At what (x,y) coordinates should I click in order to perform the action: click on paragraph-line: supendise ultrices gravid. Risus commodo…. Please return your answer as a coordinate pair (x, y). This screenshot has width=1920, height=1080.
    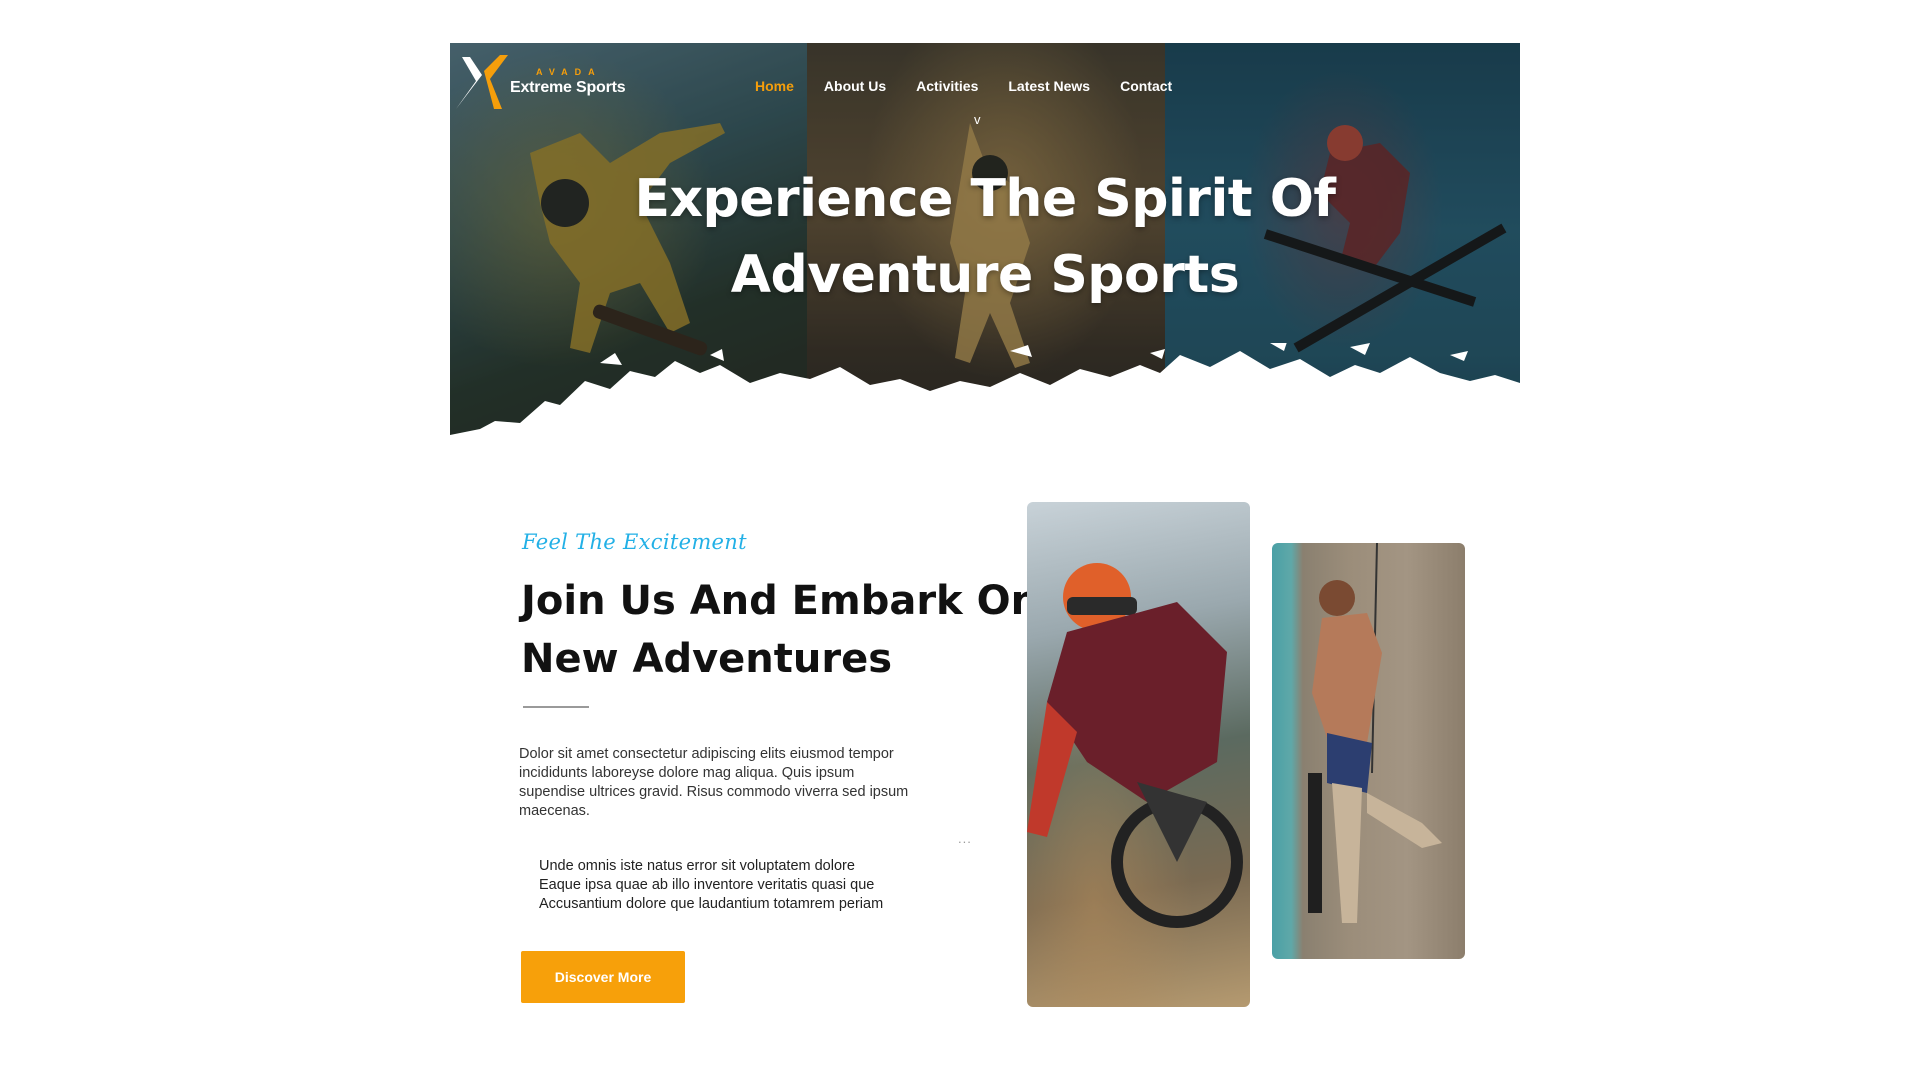
    Looking at the image, I should click on (714, 792).